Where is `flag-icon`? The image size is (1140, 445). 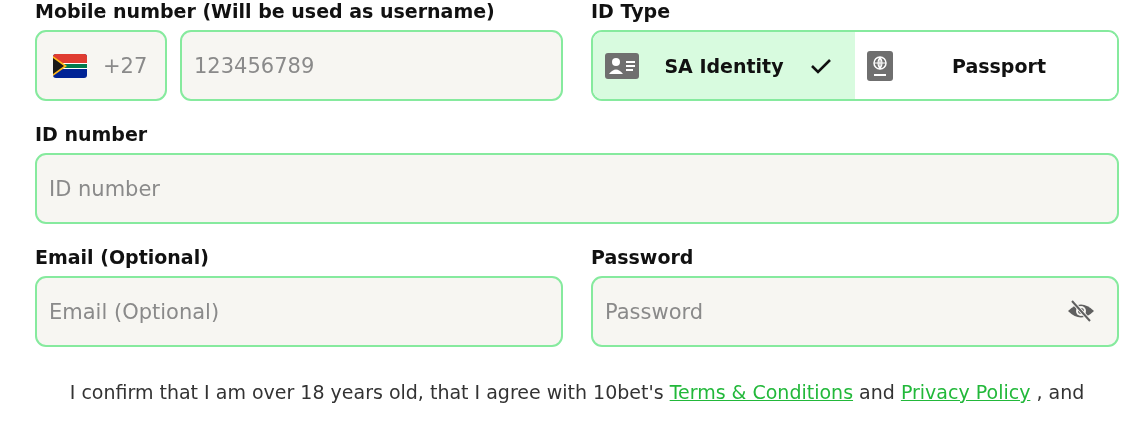 flag-icon is located at coordinates (70, 65).